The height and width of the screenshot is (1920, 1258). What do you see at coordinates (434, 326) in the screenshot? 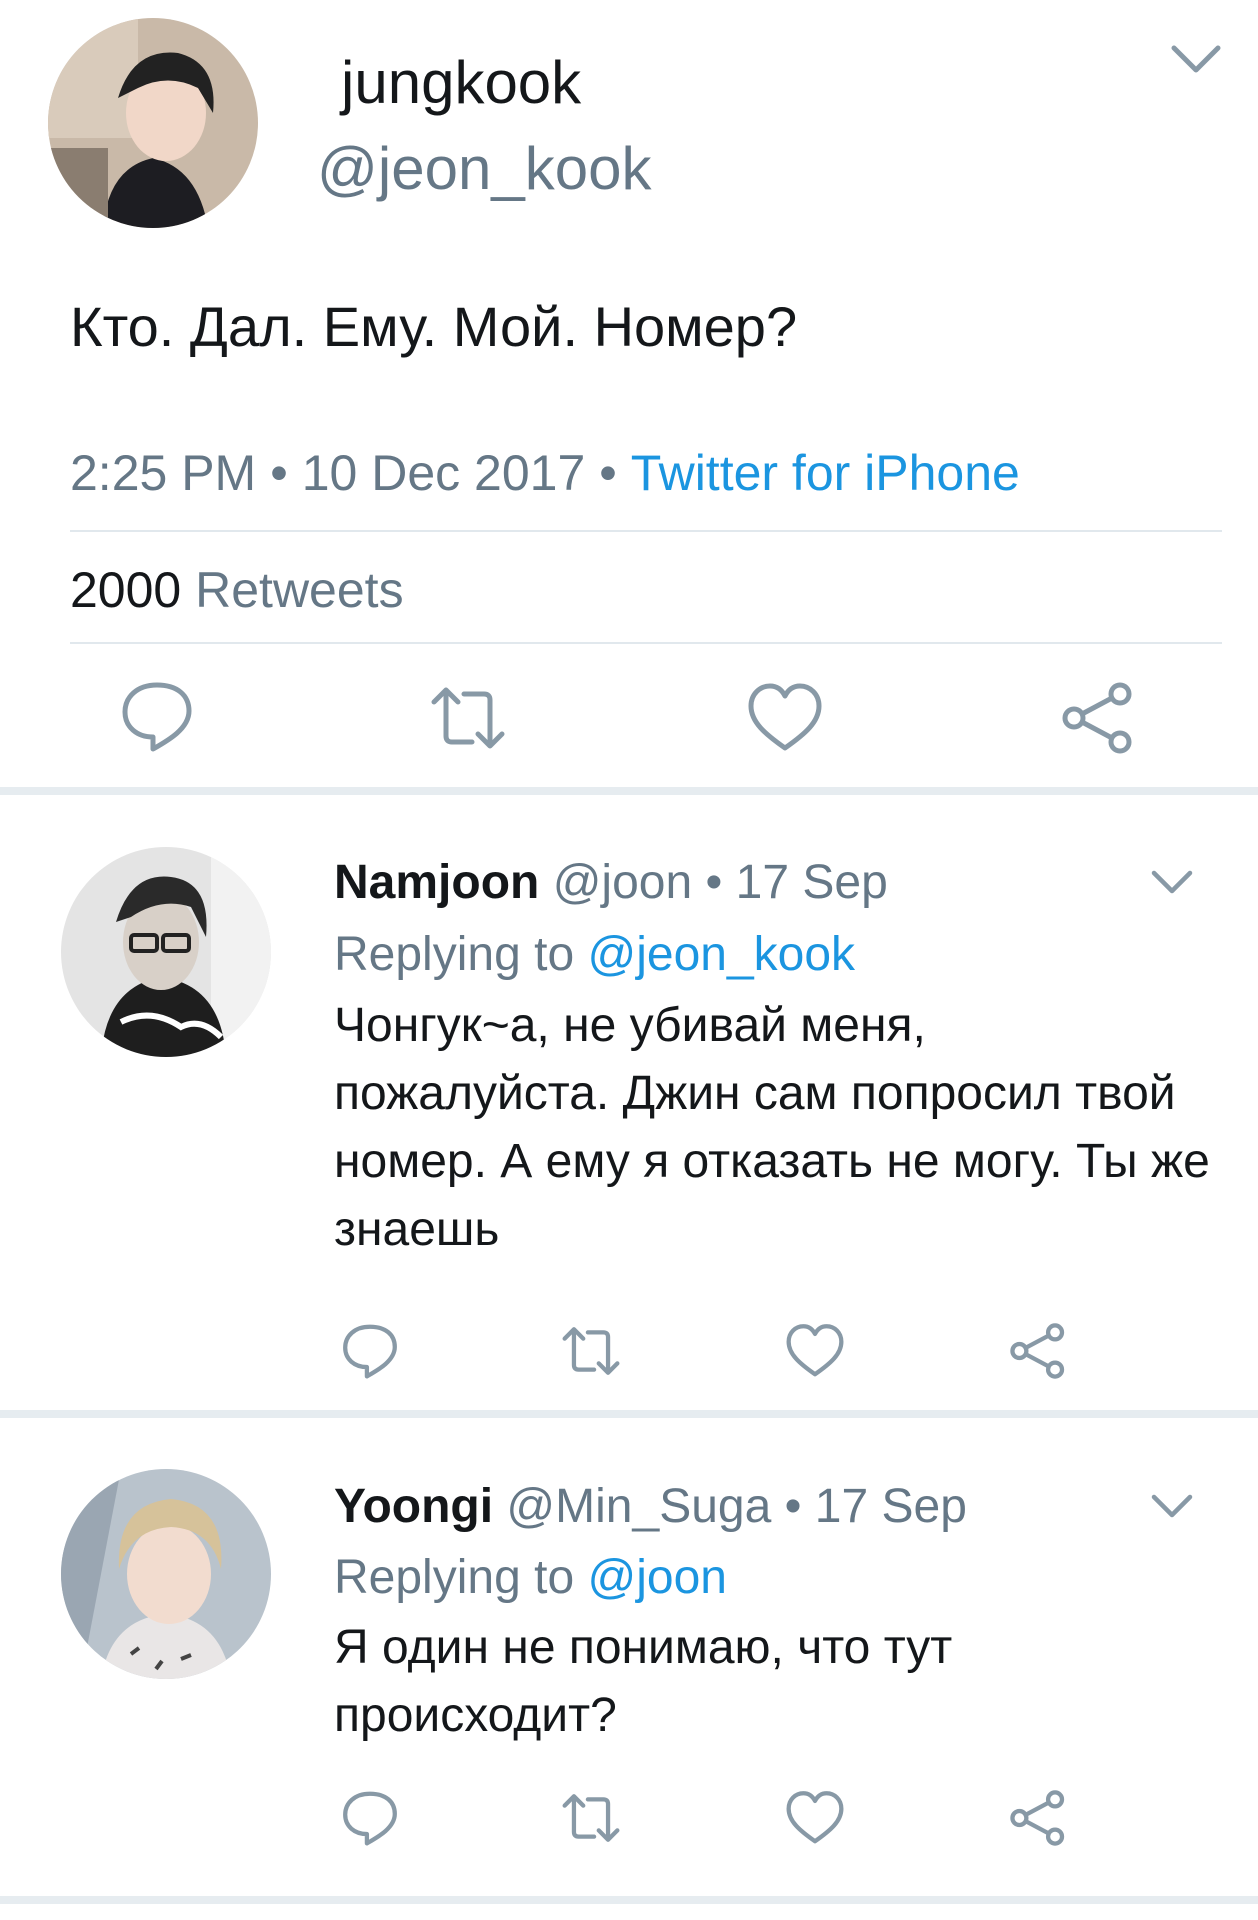
I see `tweet-text: Кто. Дал. Ему. Мой. Номер?` at bounding box center [434, 326].